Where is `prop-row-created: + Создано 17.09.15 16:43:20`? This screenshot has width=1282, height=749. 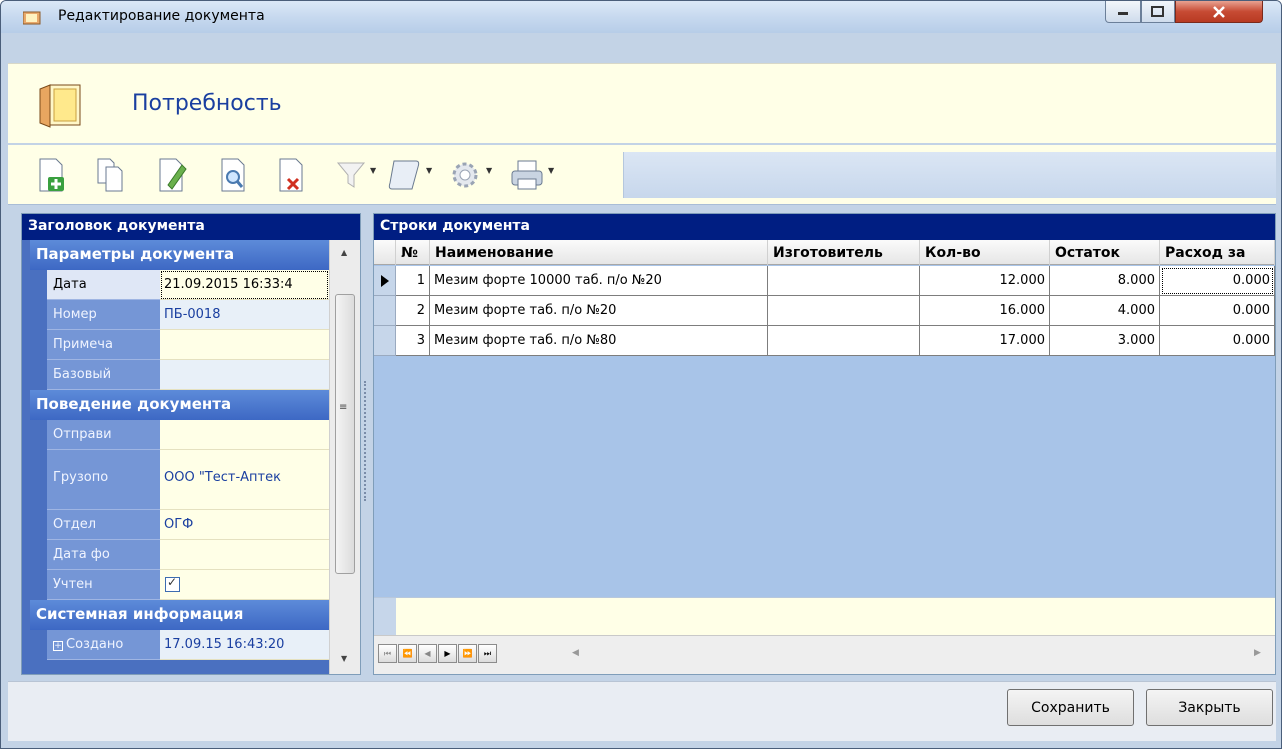
prop-row-created: + Создано 17.09.15 16:43:20 is located at coordinates (188, 645).